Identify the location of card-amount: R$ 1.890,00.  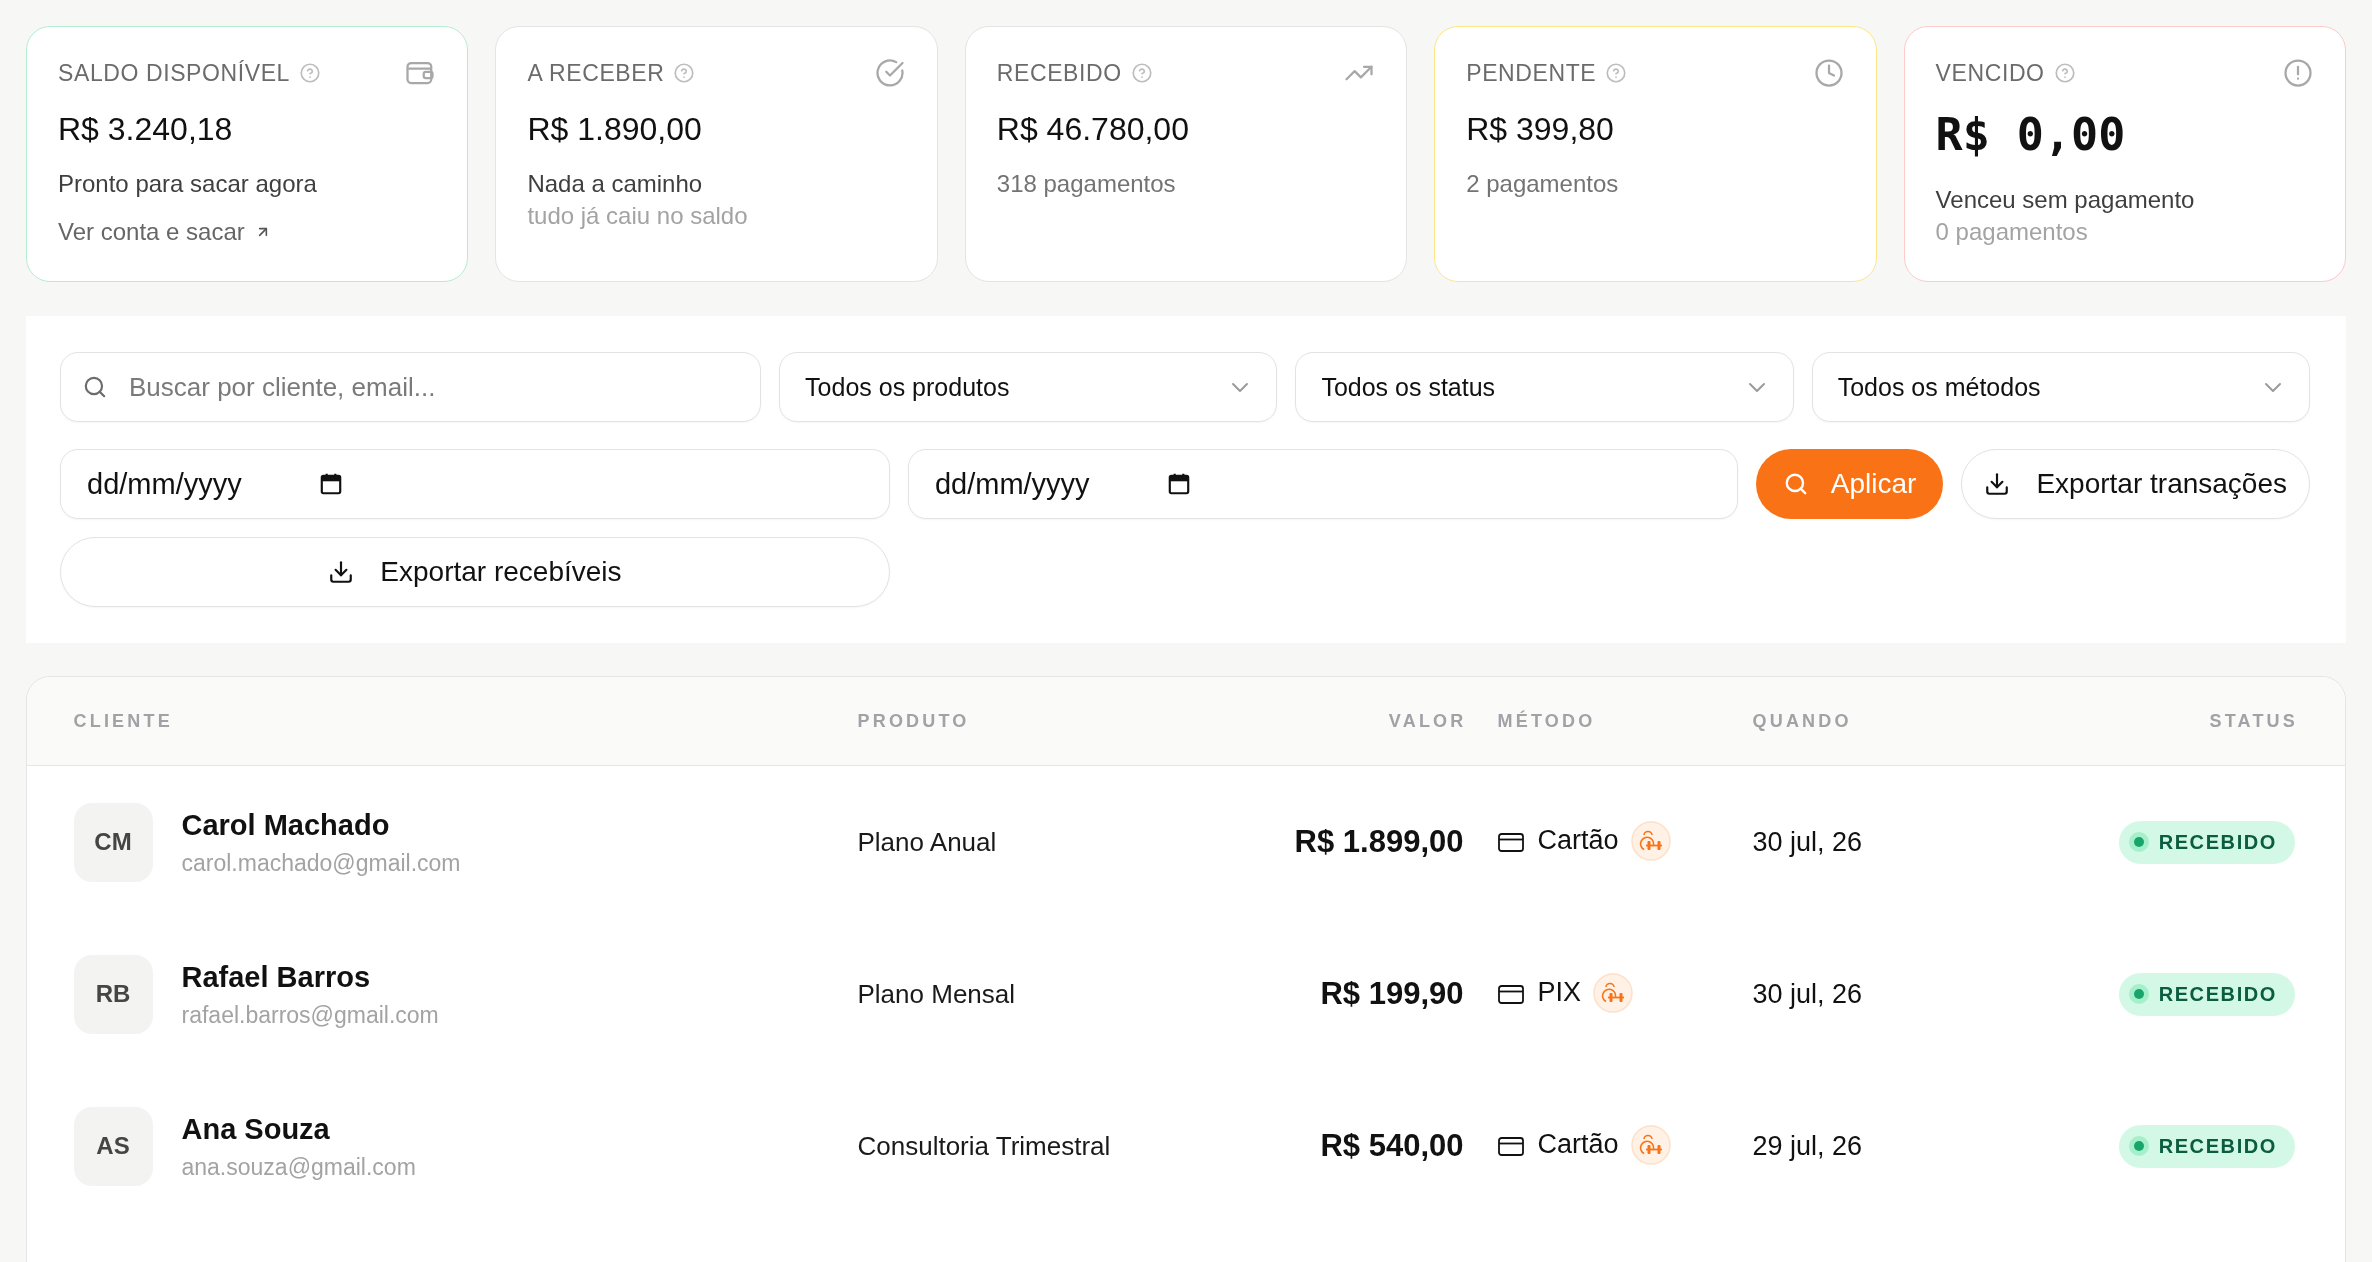
(614, 129).